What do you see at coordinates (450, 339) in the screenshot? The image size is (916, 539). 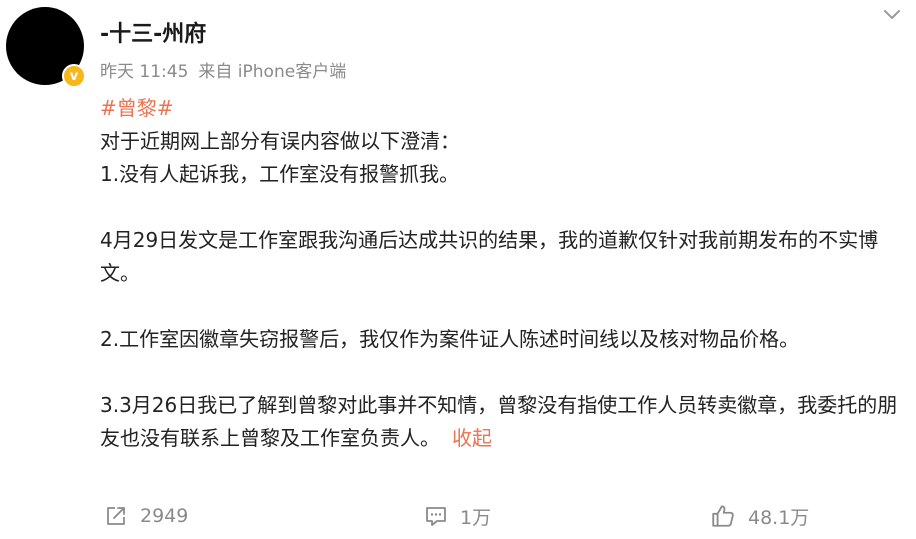 I see `post-paragraph: 2.工作室因徽章失窃报警后，我仅作为案件证人陈述时间线以及核对物品价格。` at bounding box center [450, 339].